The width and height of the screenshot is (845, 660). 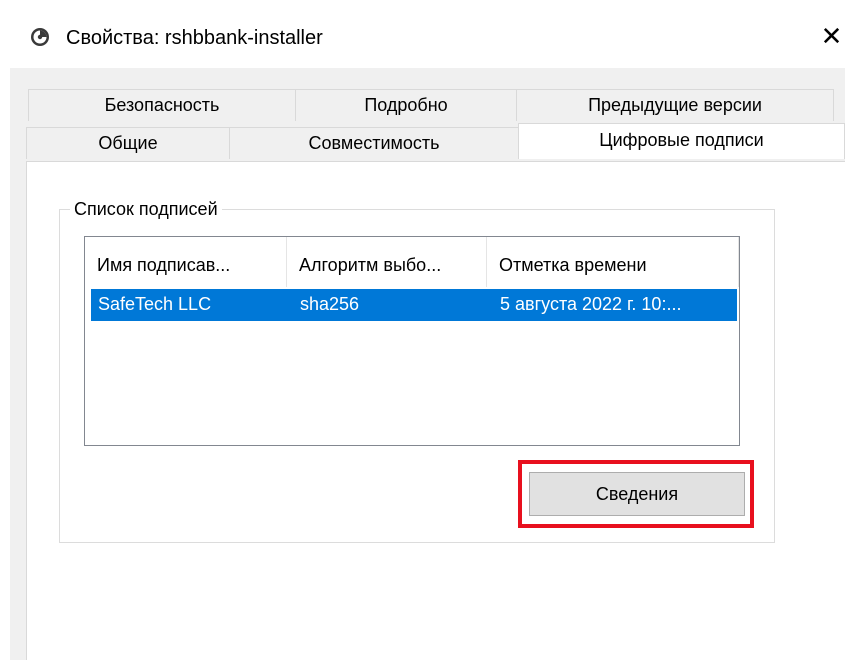 What do you see at coordinates (675, 105) in the screenshot?
I see `tab-previous-versions: Предыдущие версии` at bounding box center [675, 105].